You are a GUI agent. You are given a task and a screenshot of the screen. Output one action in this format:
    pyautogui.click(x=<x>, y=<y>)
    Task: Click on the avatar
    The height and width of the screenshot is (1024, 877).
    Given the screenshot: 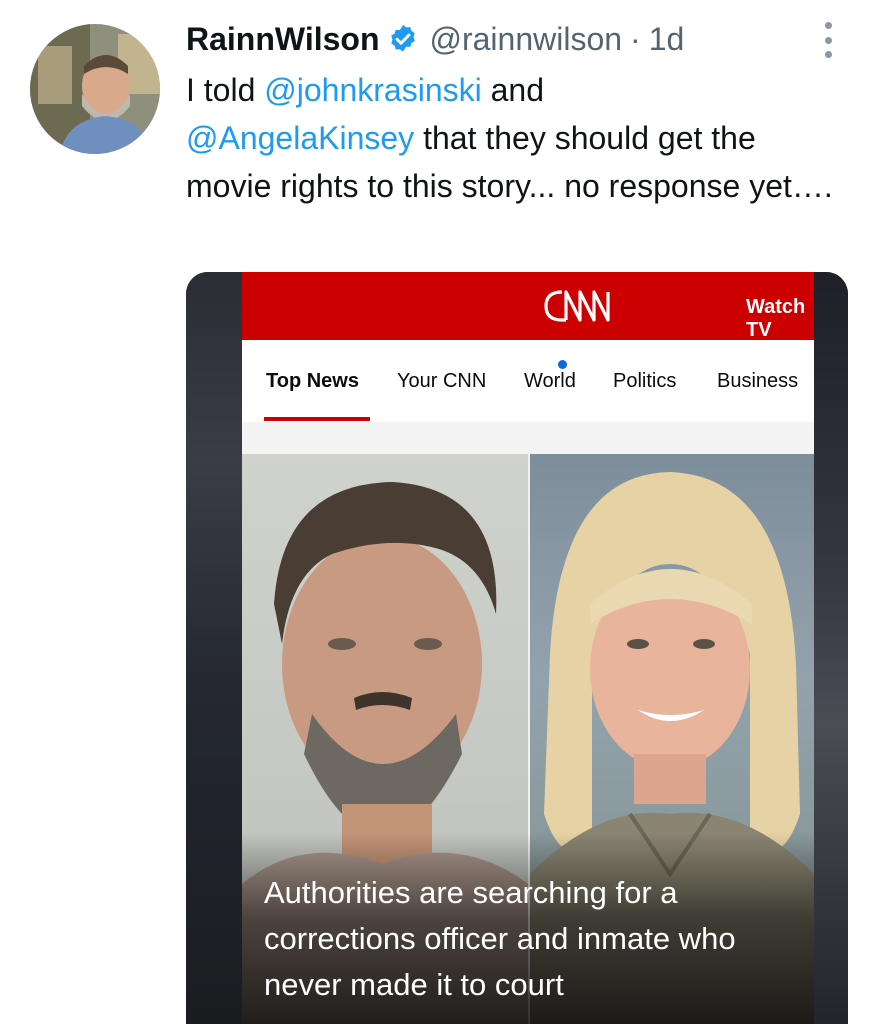 What is the action you would take?
    pyautogui.click(x=95, y=89)
    